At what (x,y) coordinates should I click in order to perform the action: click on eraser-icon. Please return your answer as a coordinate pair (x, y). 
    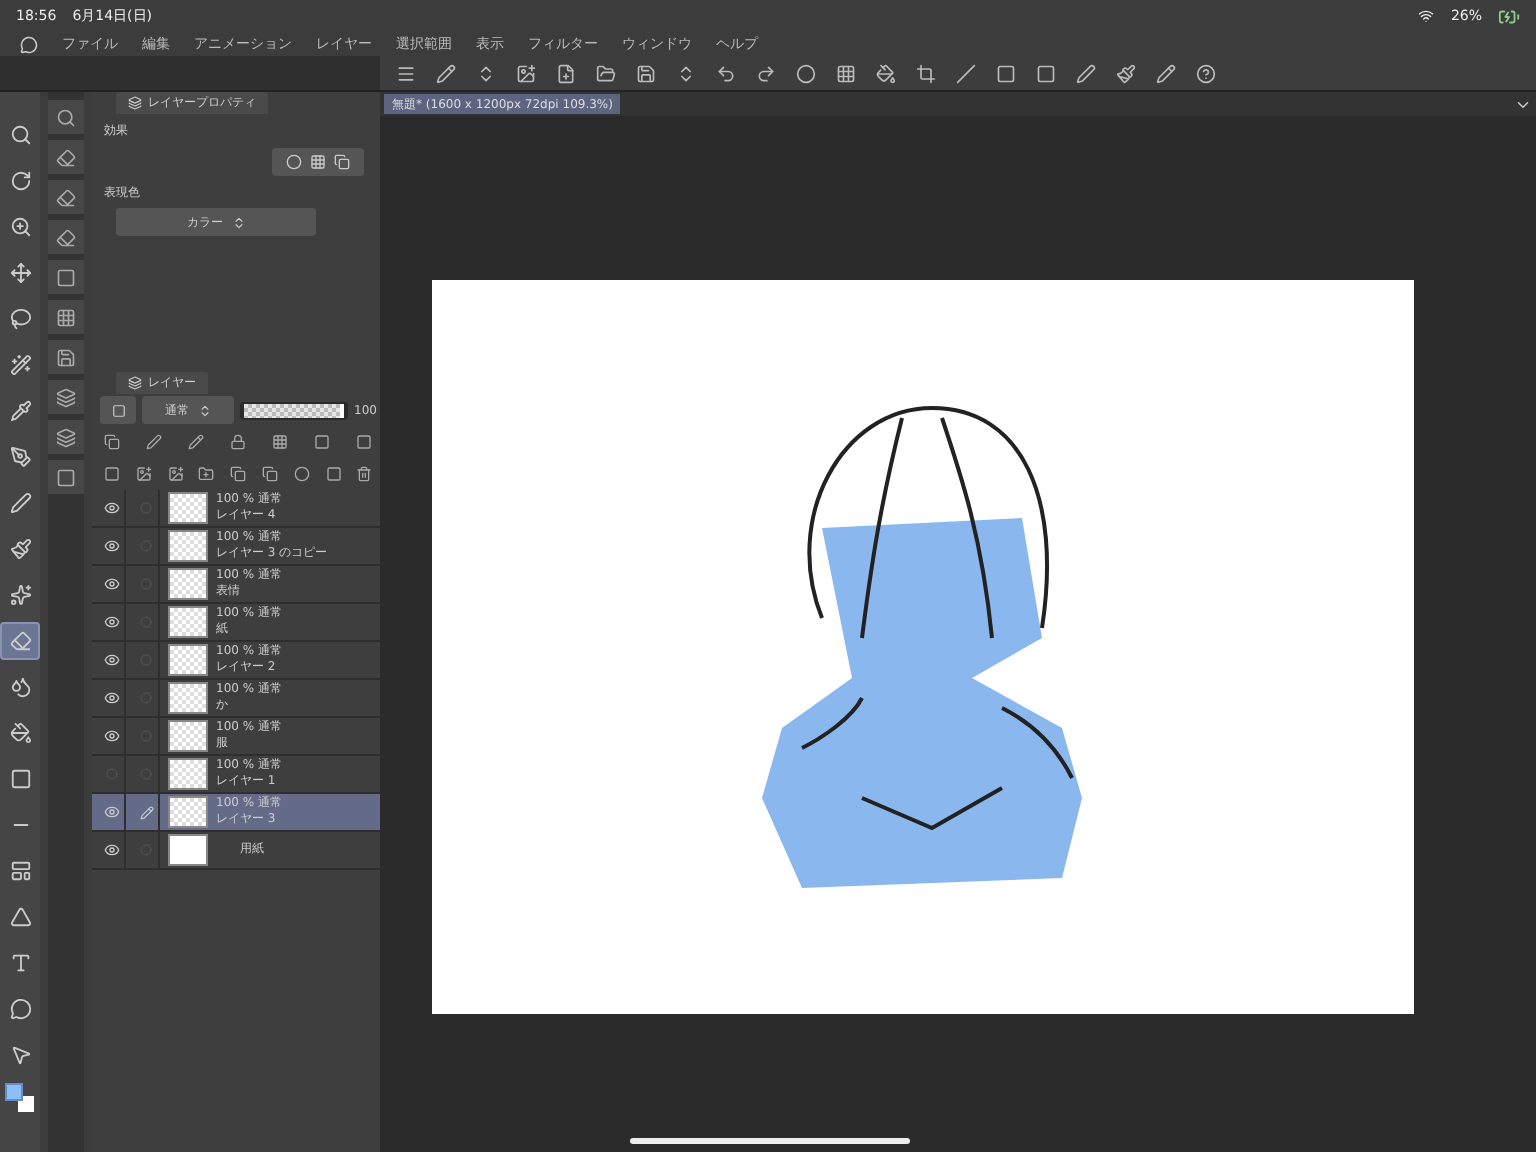
    Looking at the image, I should click on (20, 641).